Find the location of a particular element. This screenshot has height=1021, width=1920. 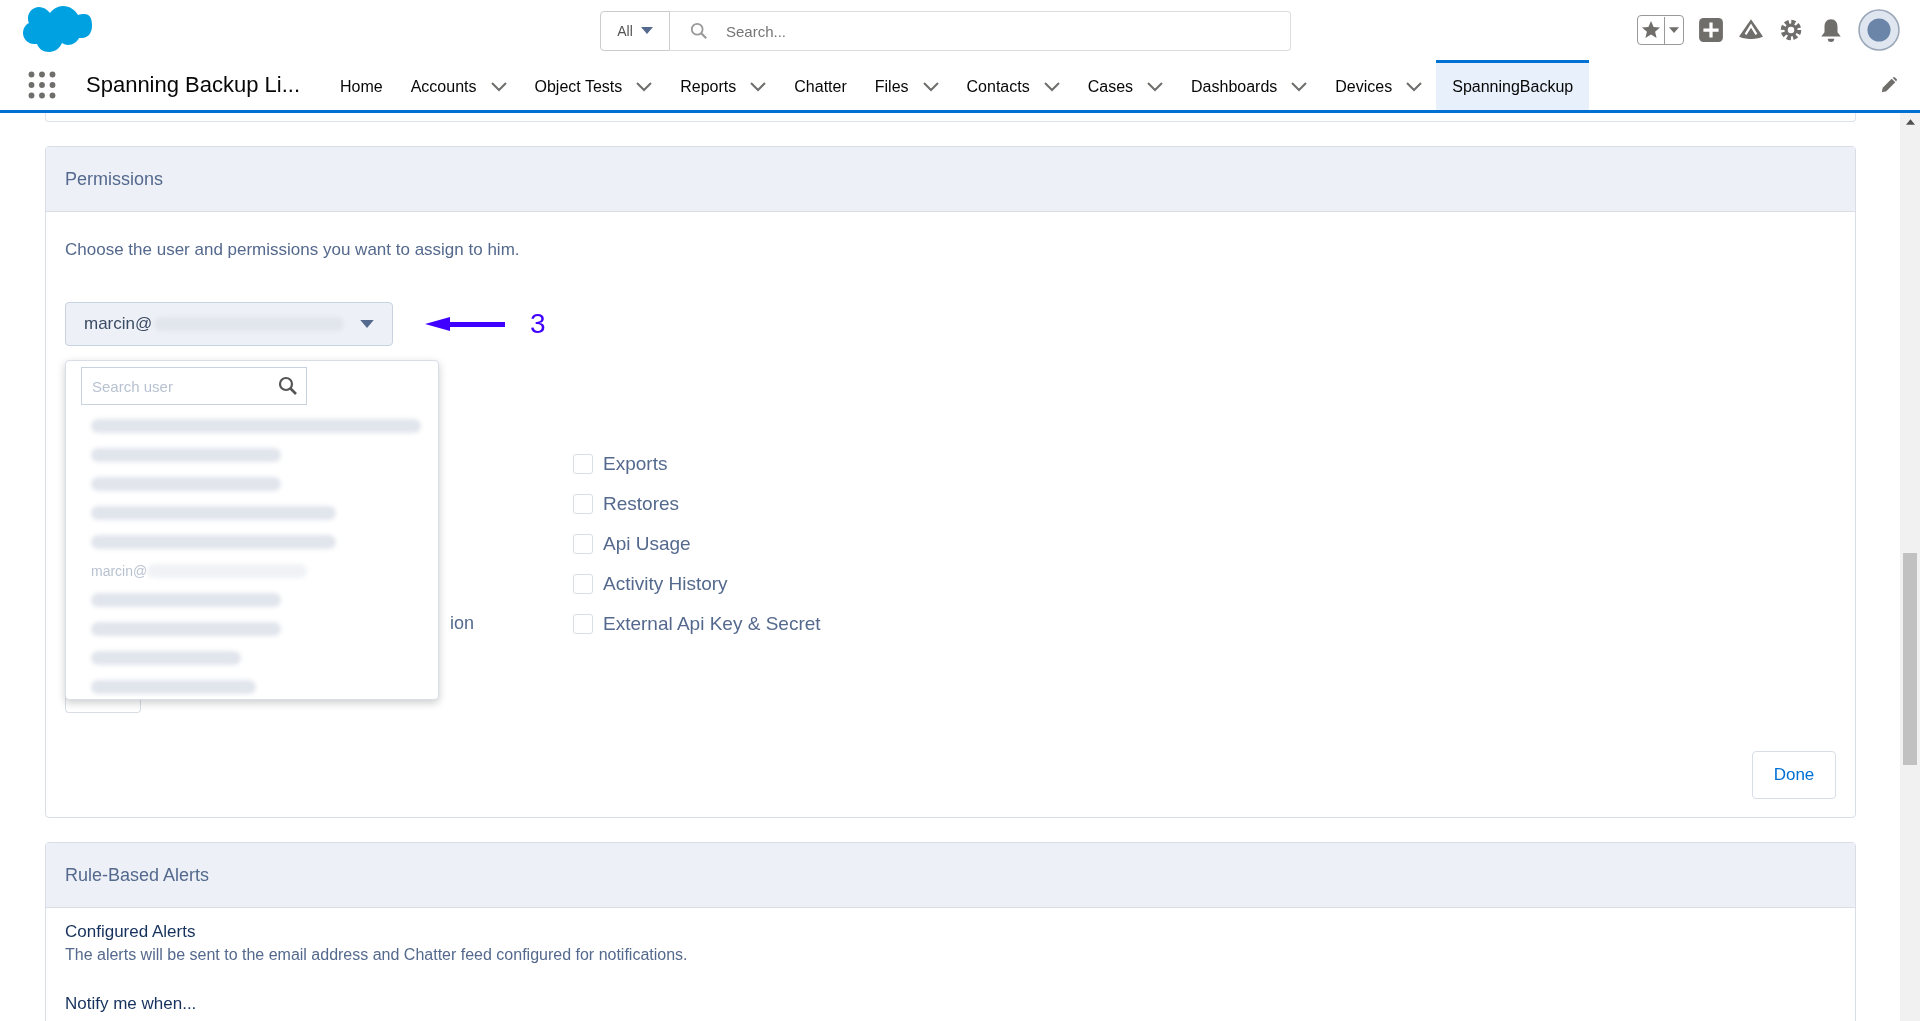

nav-tab: Reports is located at coordinates (723, 85).